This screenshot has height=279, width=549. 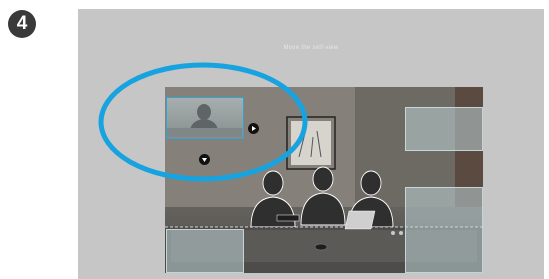 What do you see at coordinates (22, 24) in the screenshot?
I see `step-number-badge: 4` at bounding box center [22, 24].